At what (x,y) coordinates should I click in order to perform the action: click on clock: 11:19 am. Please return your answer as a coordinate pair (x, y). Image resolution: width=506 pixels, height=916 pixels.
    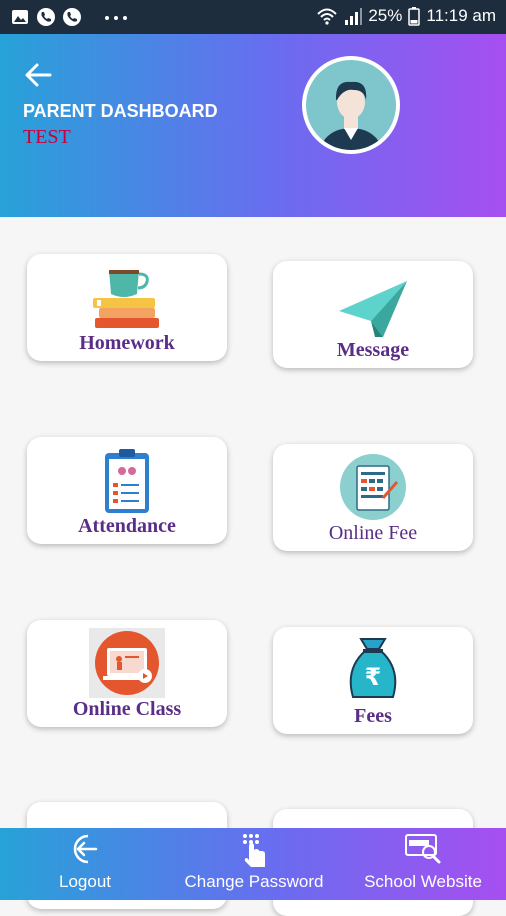
    Looking at the image, I should click on (461, 15).